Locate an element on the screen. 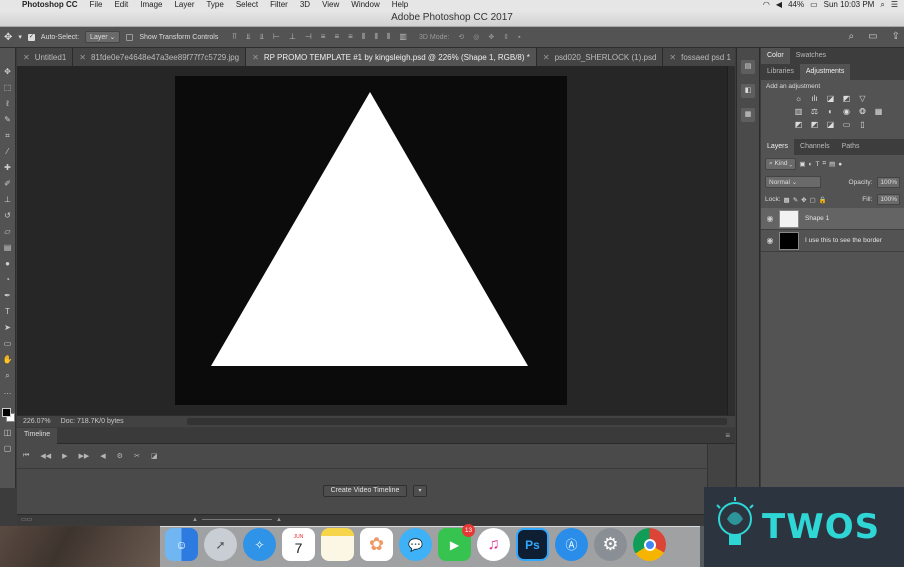 The image size is (904, 567). healing-brush-tool-icon: ✚ is located at coordinates (8, 167).